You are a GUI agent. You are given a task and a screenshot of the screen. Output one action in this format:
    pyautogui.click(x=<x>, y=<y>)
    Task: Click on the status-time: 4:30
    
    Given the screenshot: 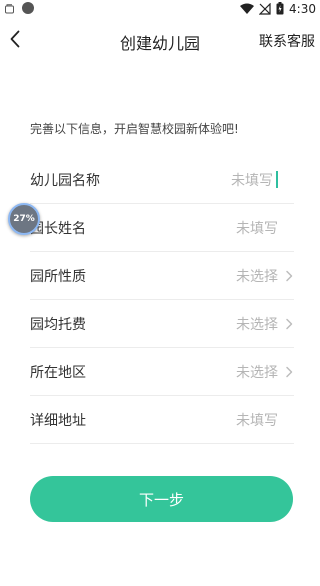 What is the action you would take?
    pyautogui.click(x=302, y=9)
    